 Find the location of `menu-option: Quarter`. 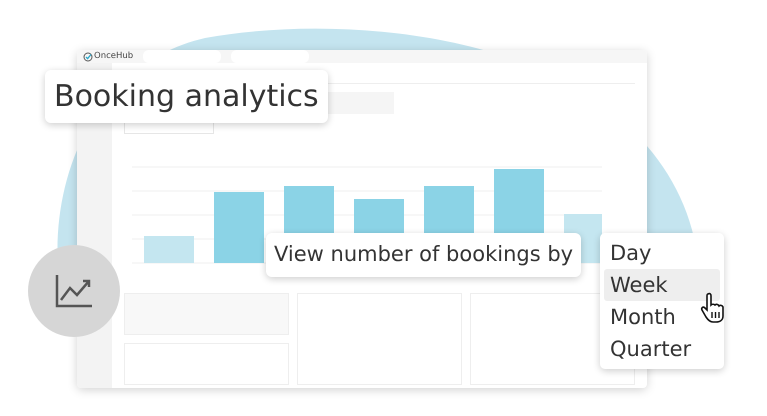

menu-option: Quarter is located at coordinates (662, 349).